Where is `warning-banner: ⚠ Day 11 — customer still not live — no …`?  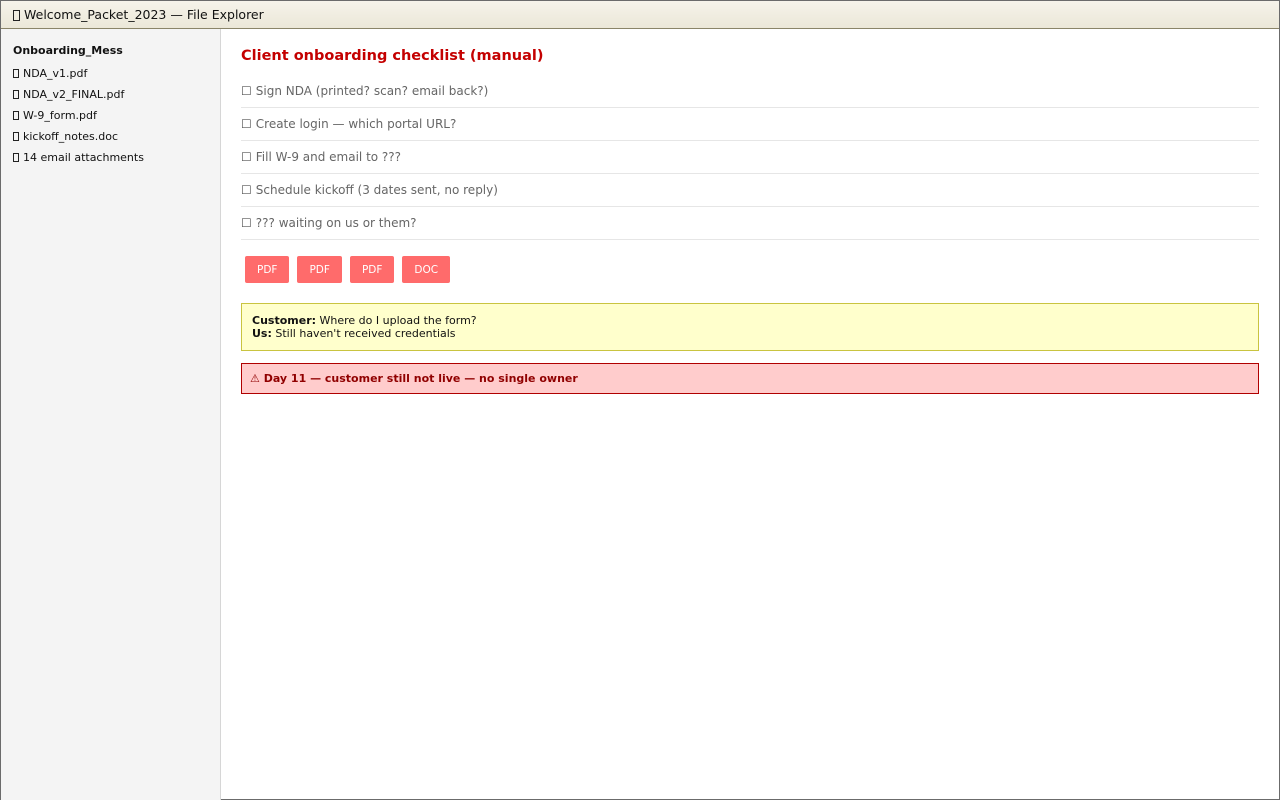
warning-banner: ⚠ Day 11 — customer still not live — no … is located at coordinates (750, 378).